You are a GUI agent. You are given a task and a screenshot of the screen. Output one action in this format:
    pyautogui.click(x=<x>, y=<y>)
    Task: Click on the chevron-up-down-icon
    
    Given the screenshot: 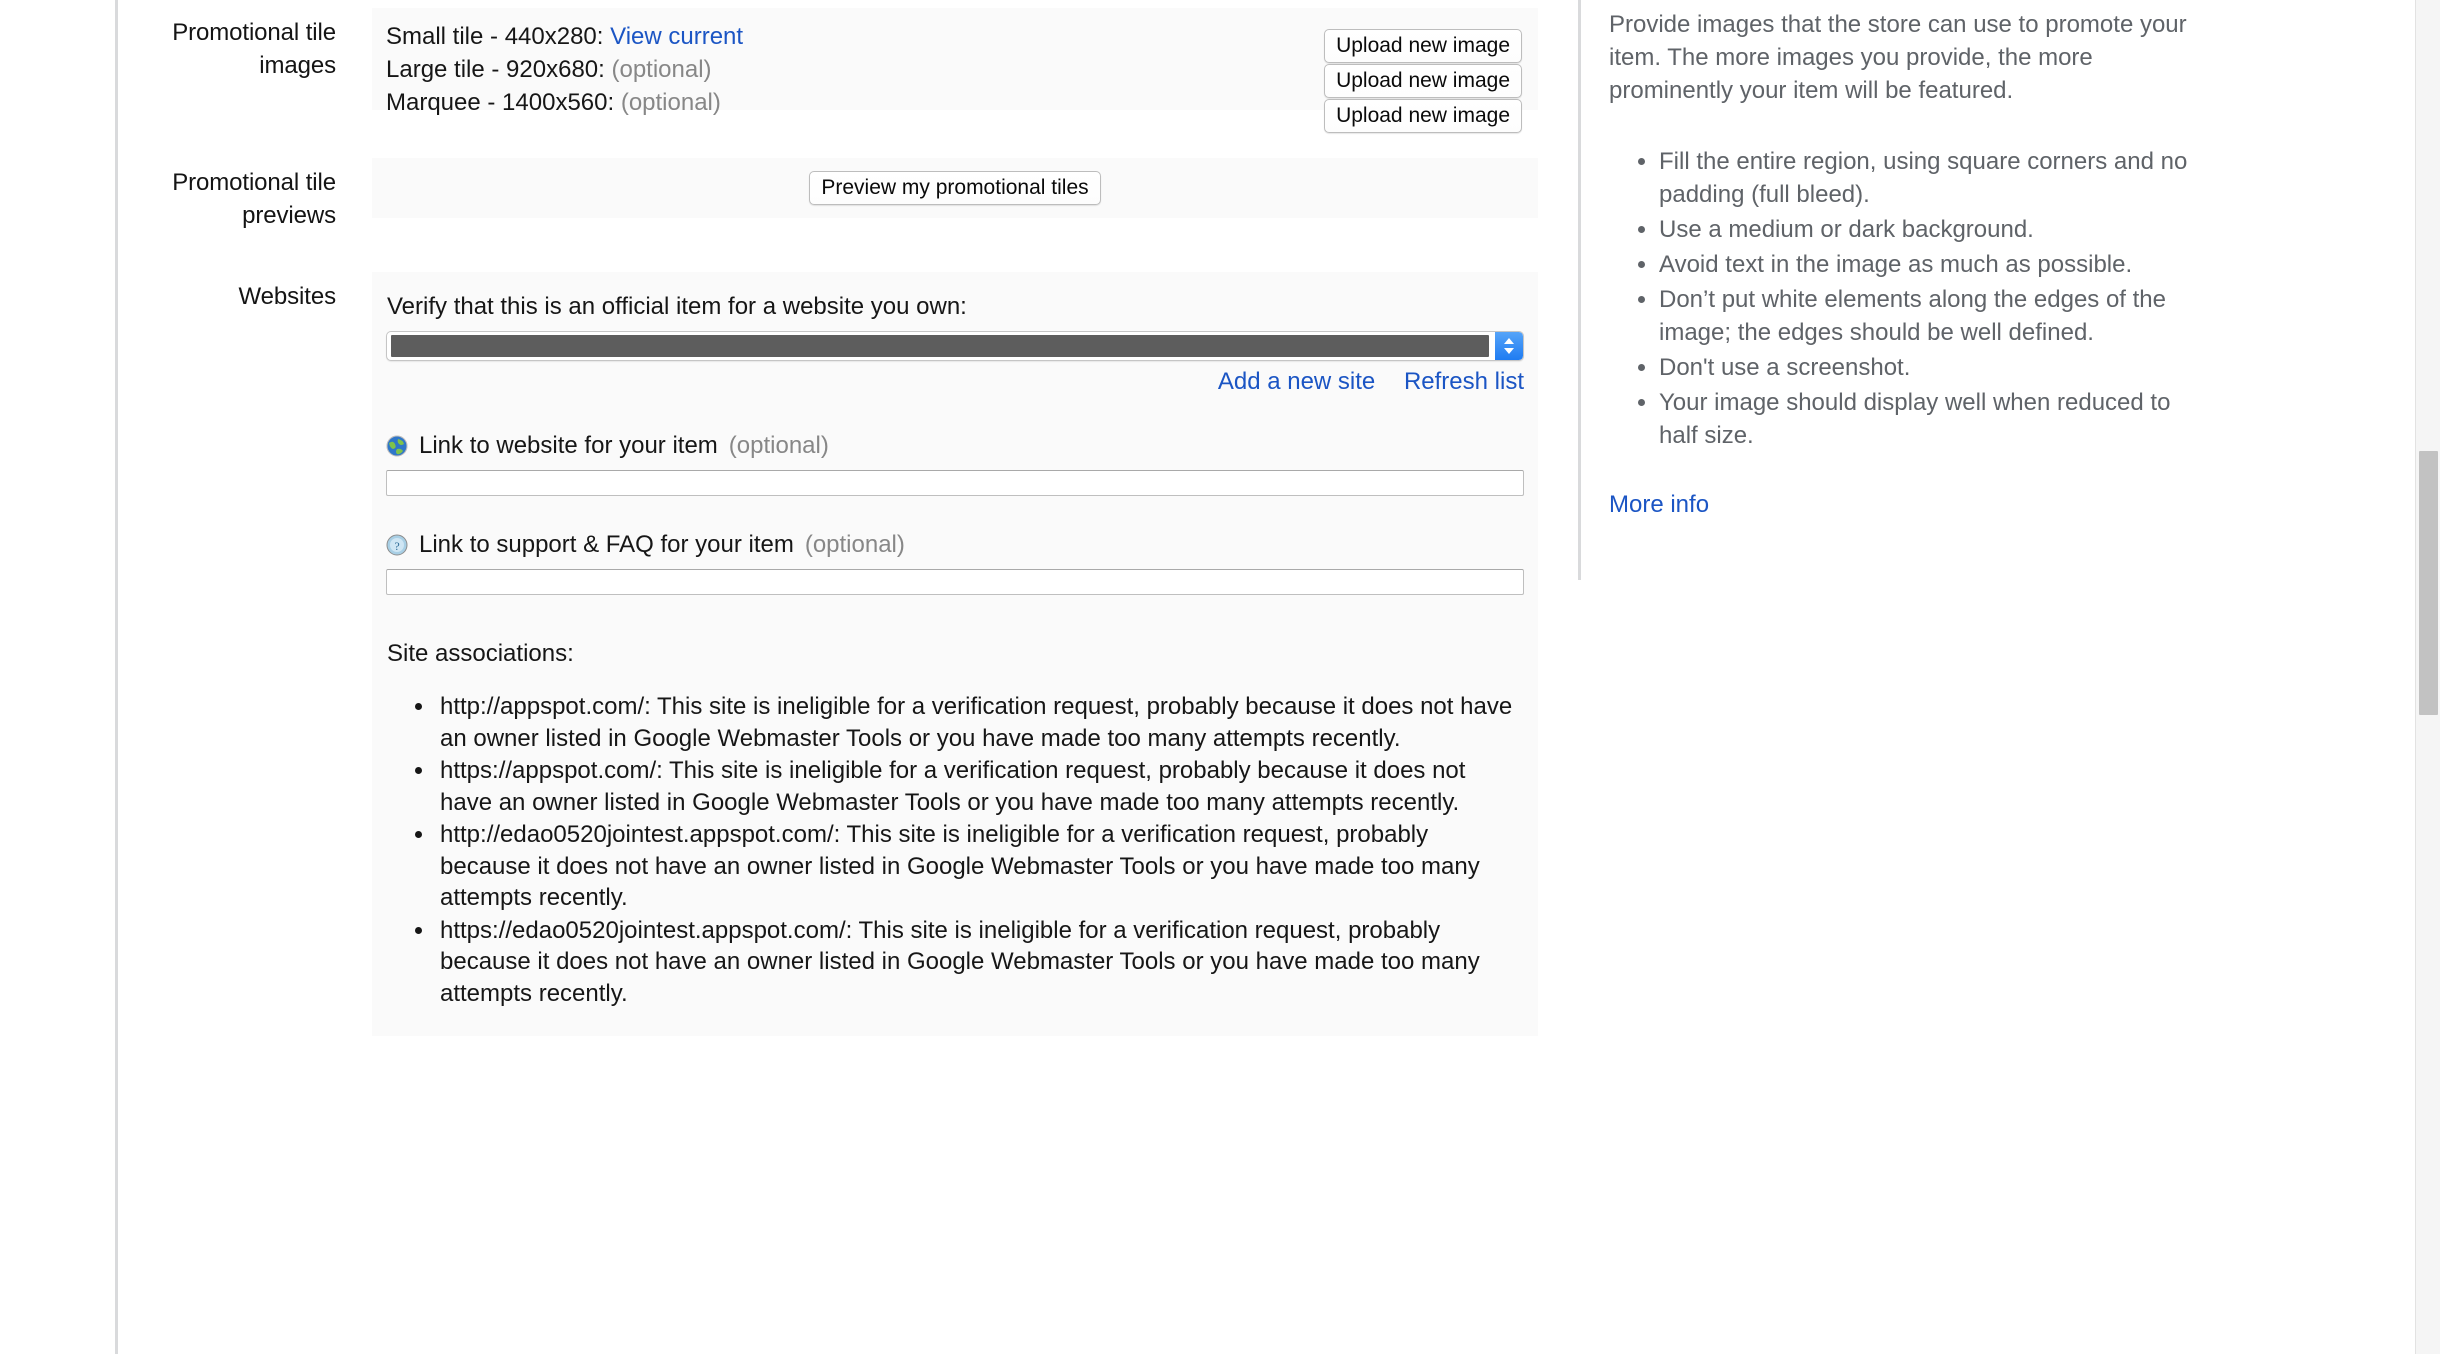 What is the action you would take?
    pyautogui.click(x=1509, y=346)
    